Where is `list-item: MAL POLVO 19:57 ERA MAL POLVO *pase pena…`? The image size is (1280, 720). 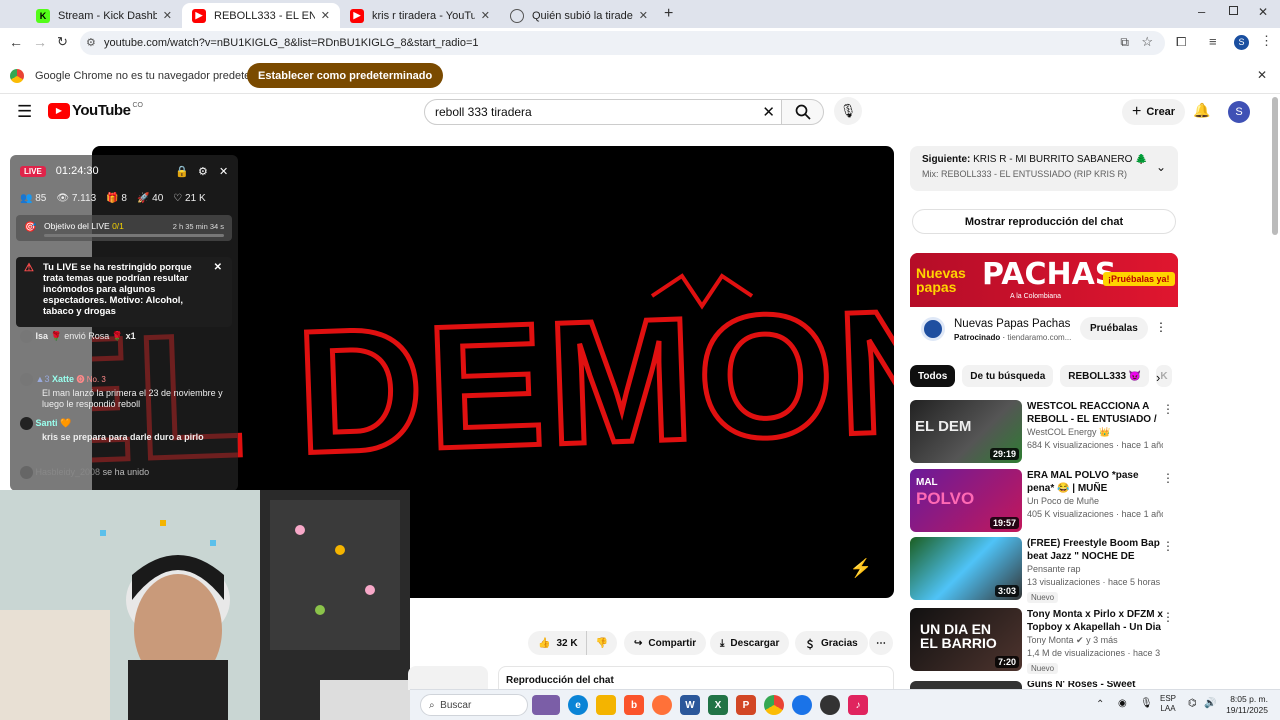 list-item: MAL POLVO 19:57 ERA MAL POLVO *pase pena… is located at coordinates (1044, 501).